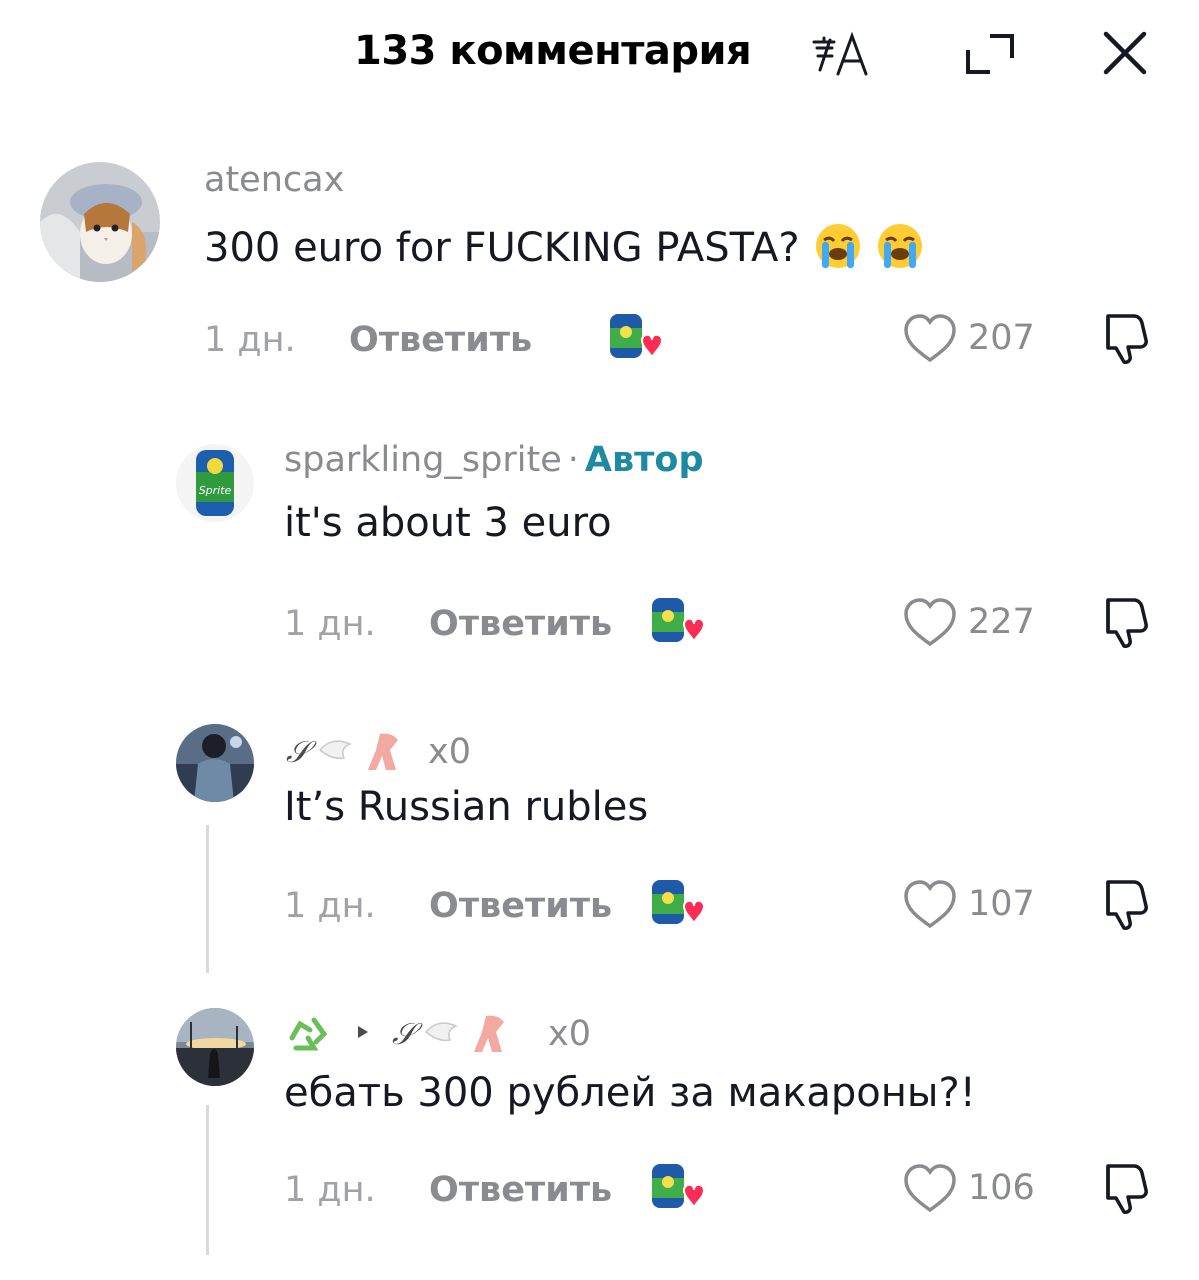 The image size is (1199, 1280). Describe the element at coordinates (699, 347) in the screenshot. I see `comment-meta: 1 дн. Ответить 207` at that location.